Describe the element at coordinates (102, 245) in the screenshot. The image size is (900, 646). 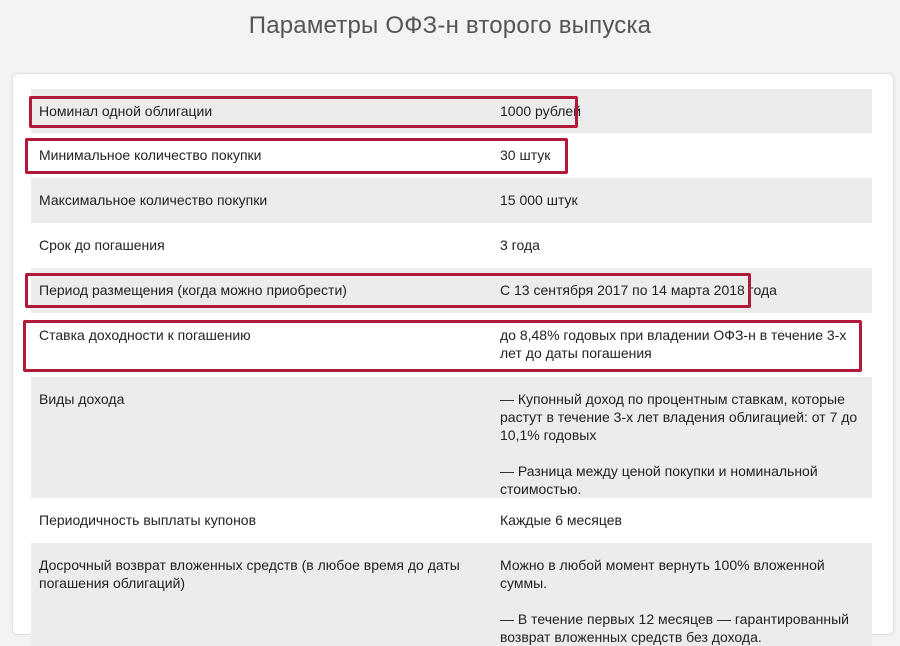
I see `row-label: Срок до погашения` at that location.